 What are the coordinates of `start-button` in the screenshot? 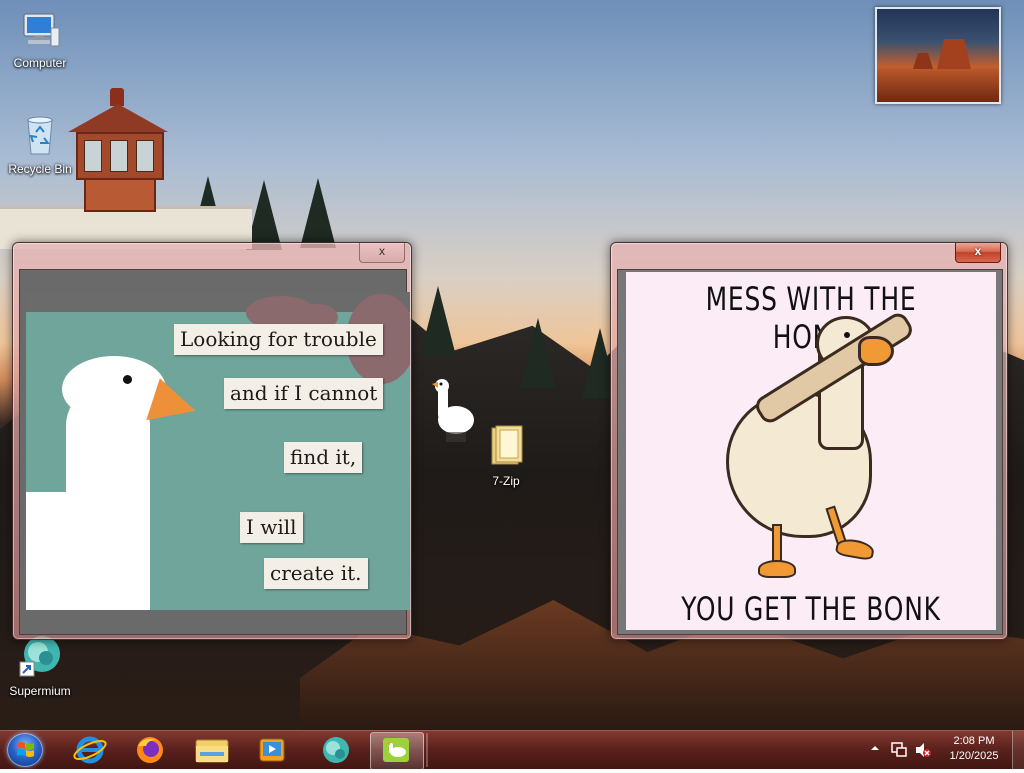 It's located at (25, 750).